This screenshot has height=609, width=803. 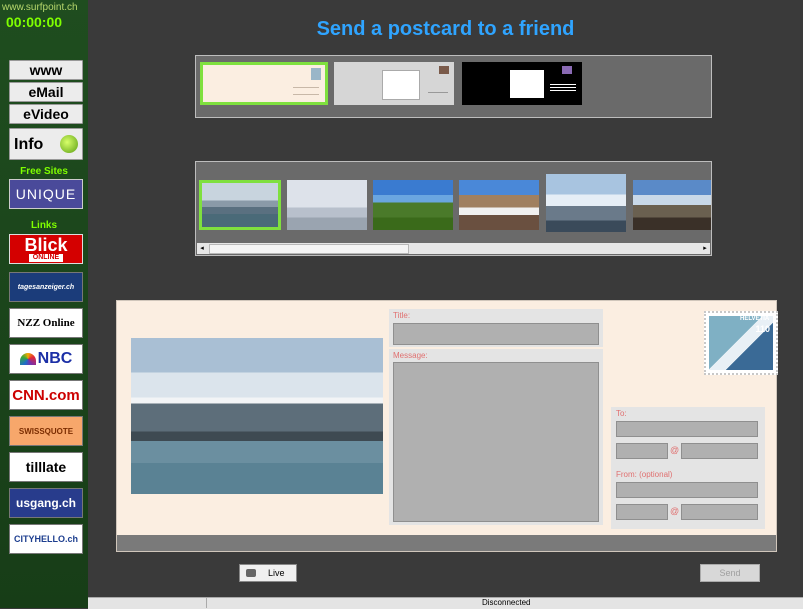 I want to click on nbc-logo-text: NBC, so click(x=55, y=358).